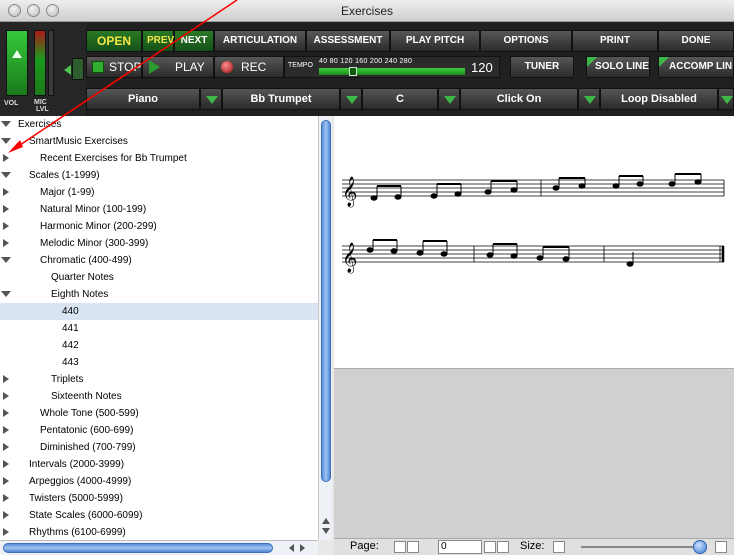 The image size is (734, 555). I want to click on tempo-slider, so click(392, 71).